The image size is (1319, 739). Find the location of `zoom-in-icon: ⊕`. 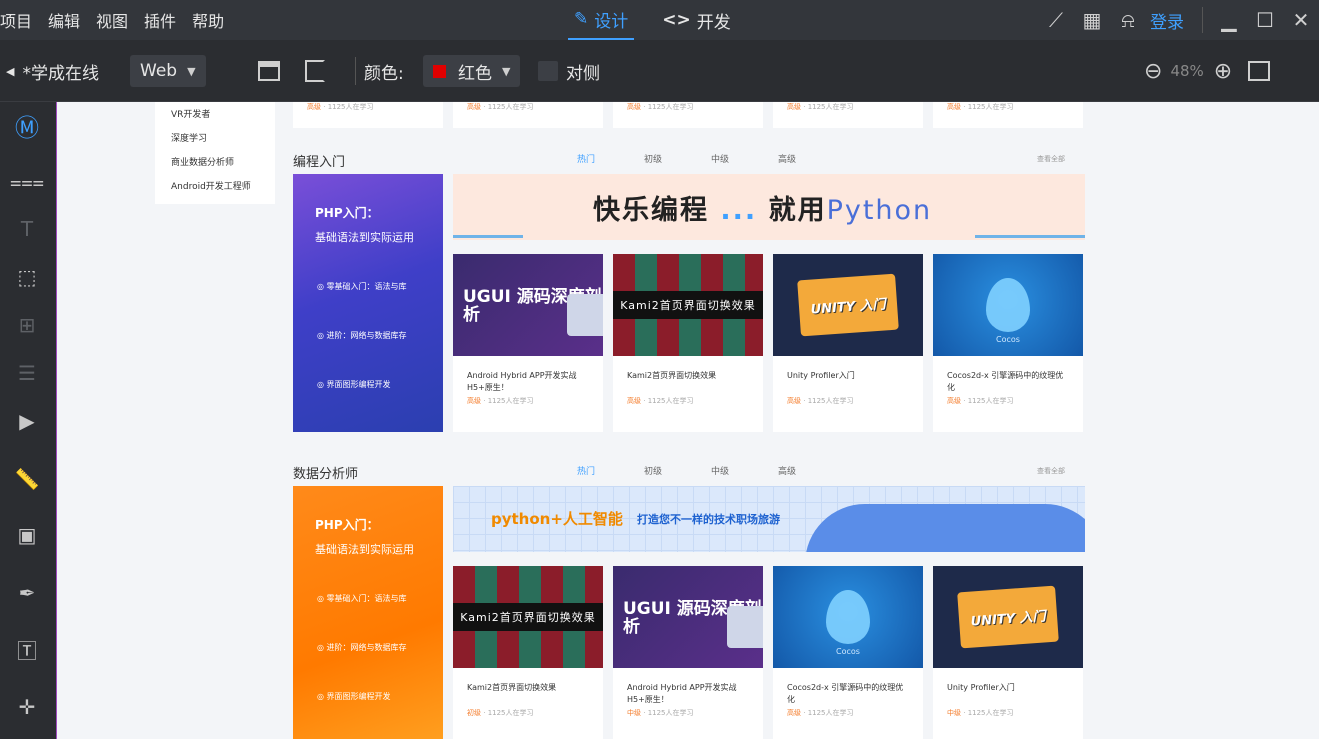

zoom-in-icon: ⊕ is located at coordinates (1223, 71).